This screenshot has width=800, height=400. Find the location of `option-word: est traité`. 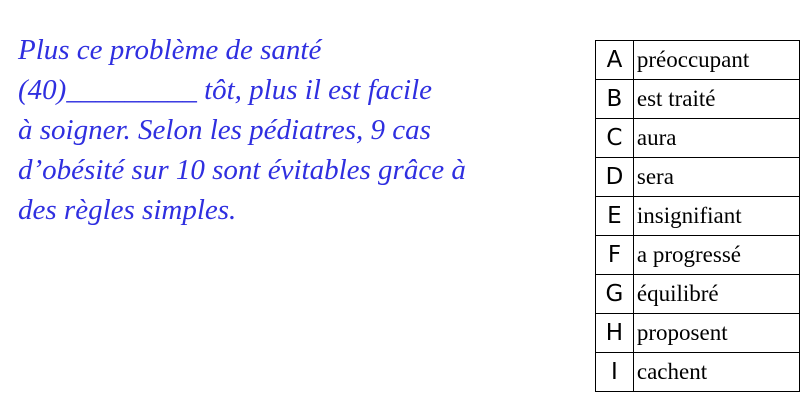

option-word: est traité is located at coordinates (716, 99).